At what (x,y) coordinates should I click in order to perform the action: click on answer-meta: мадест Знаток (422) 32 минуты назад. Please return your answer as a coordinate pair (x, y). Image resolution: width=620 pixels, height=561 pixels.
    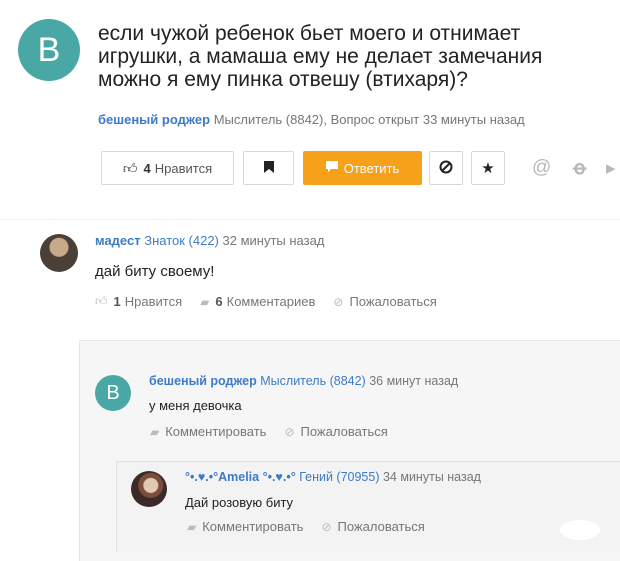
    Looking at the image, I should click on (209, 240).